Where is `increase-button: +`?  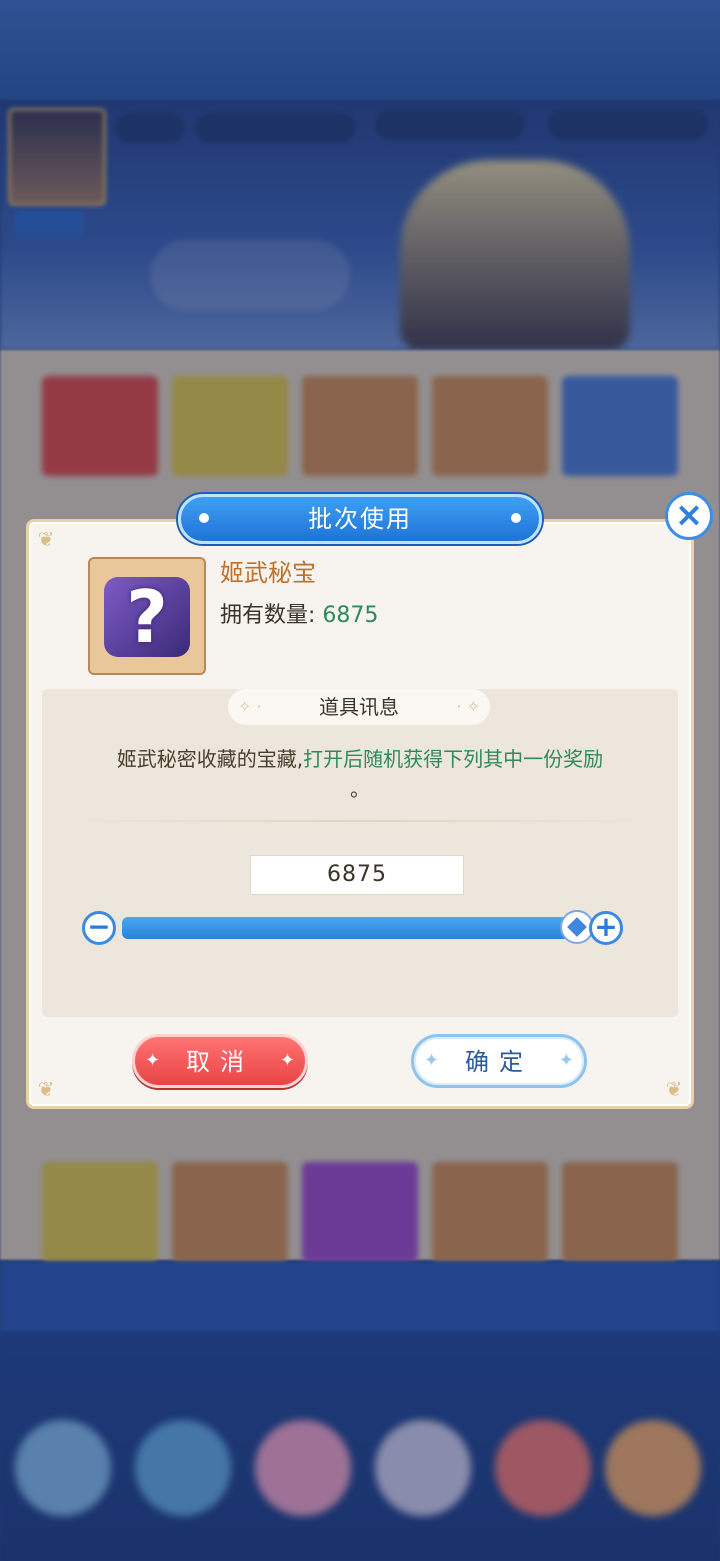
increase-button: + is located at coordinates (606, 928).